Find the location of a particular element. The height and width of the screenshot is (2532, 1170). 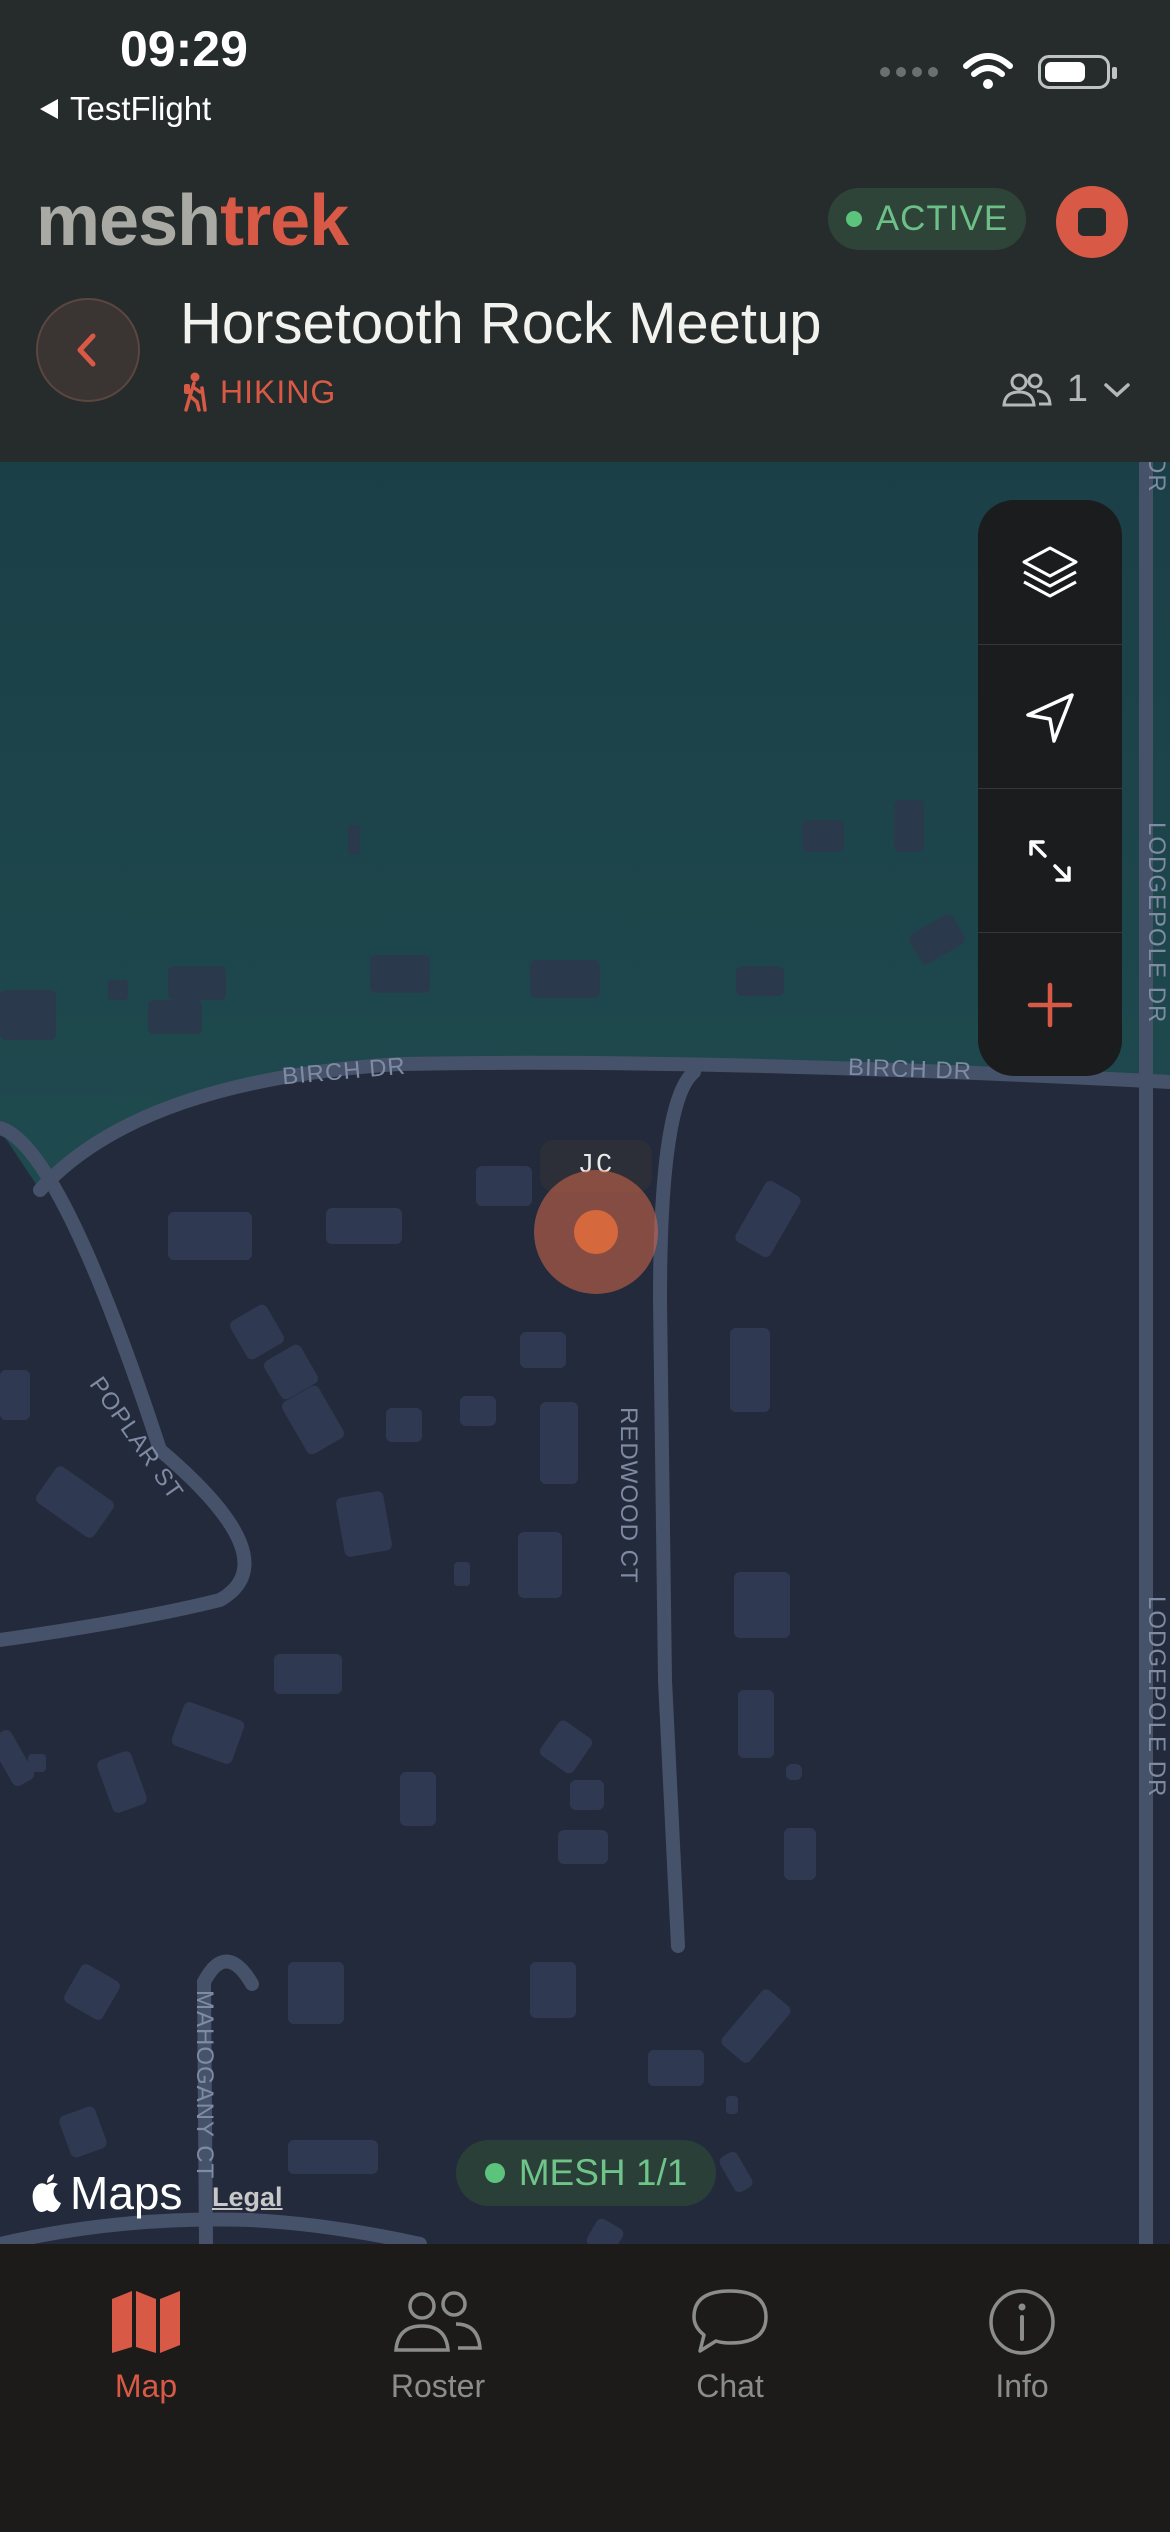

locate-button is located at coordinates (1050, 716).